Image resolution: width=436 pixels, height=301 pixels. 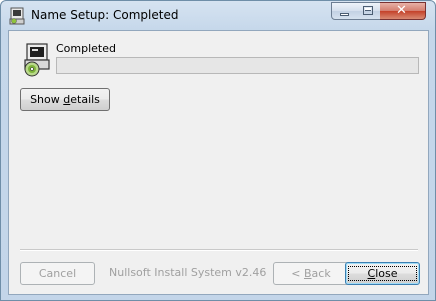 I want to click on cancel-button: Cancel, so click(x=57, y=273).